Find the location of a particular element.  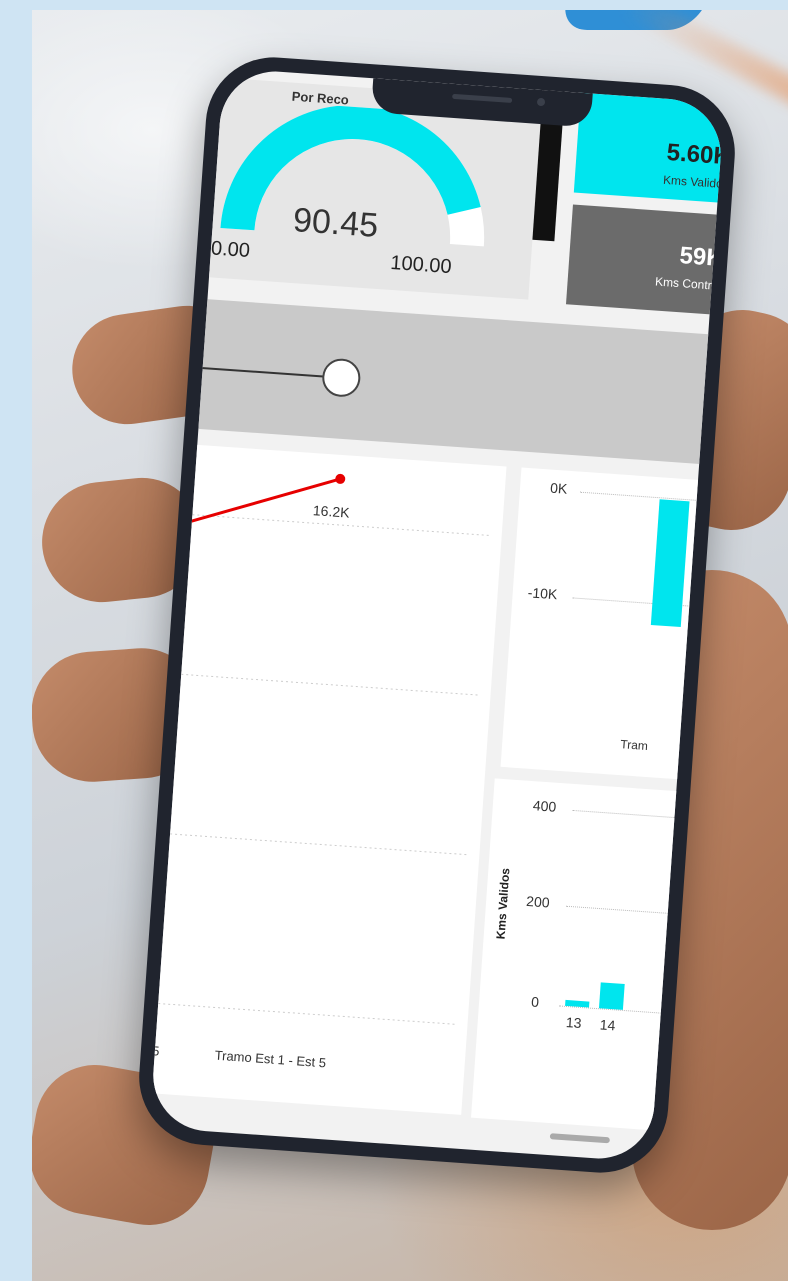

gauge-value: 90.45 is located at coordinates (335, 223).